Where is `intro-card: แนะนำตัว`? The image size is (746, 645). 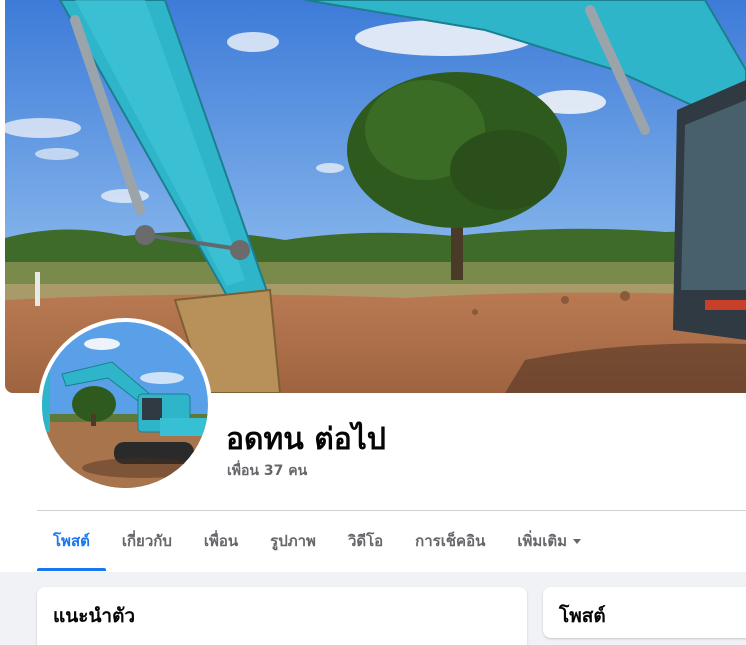
intro-card: แนะนำตัว is located at coordinates (282, 616).